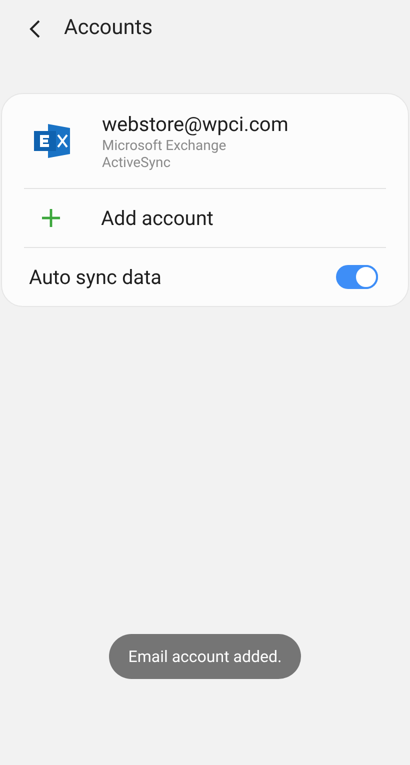  Describe the element at coordinates (35, 29) in the screenshot. I see `back-icon` at that location.